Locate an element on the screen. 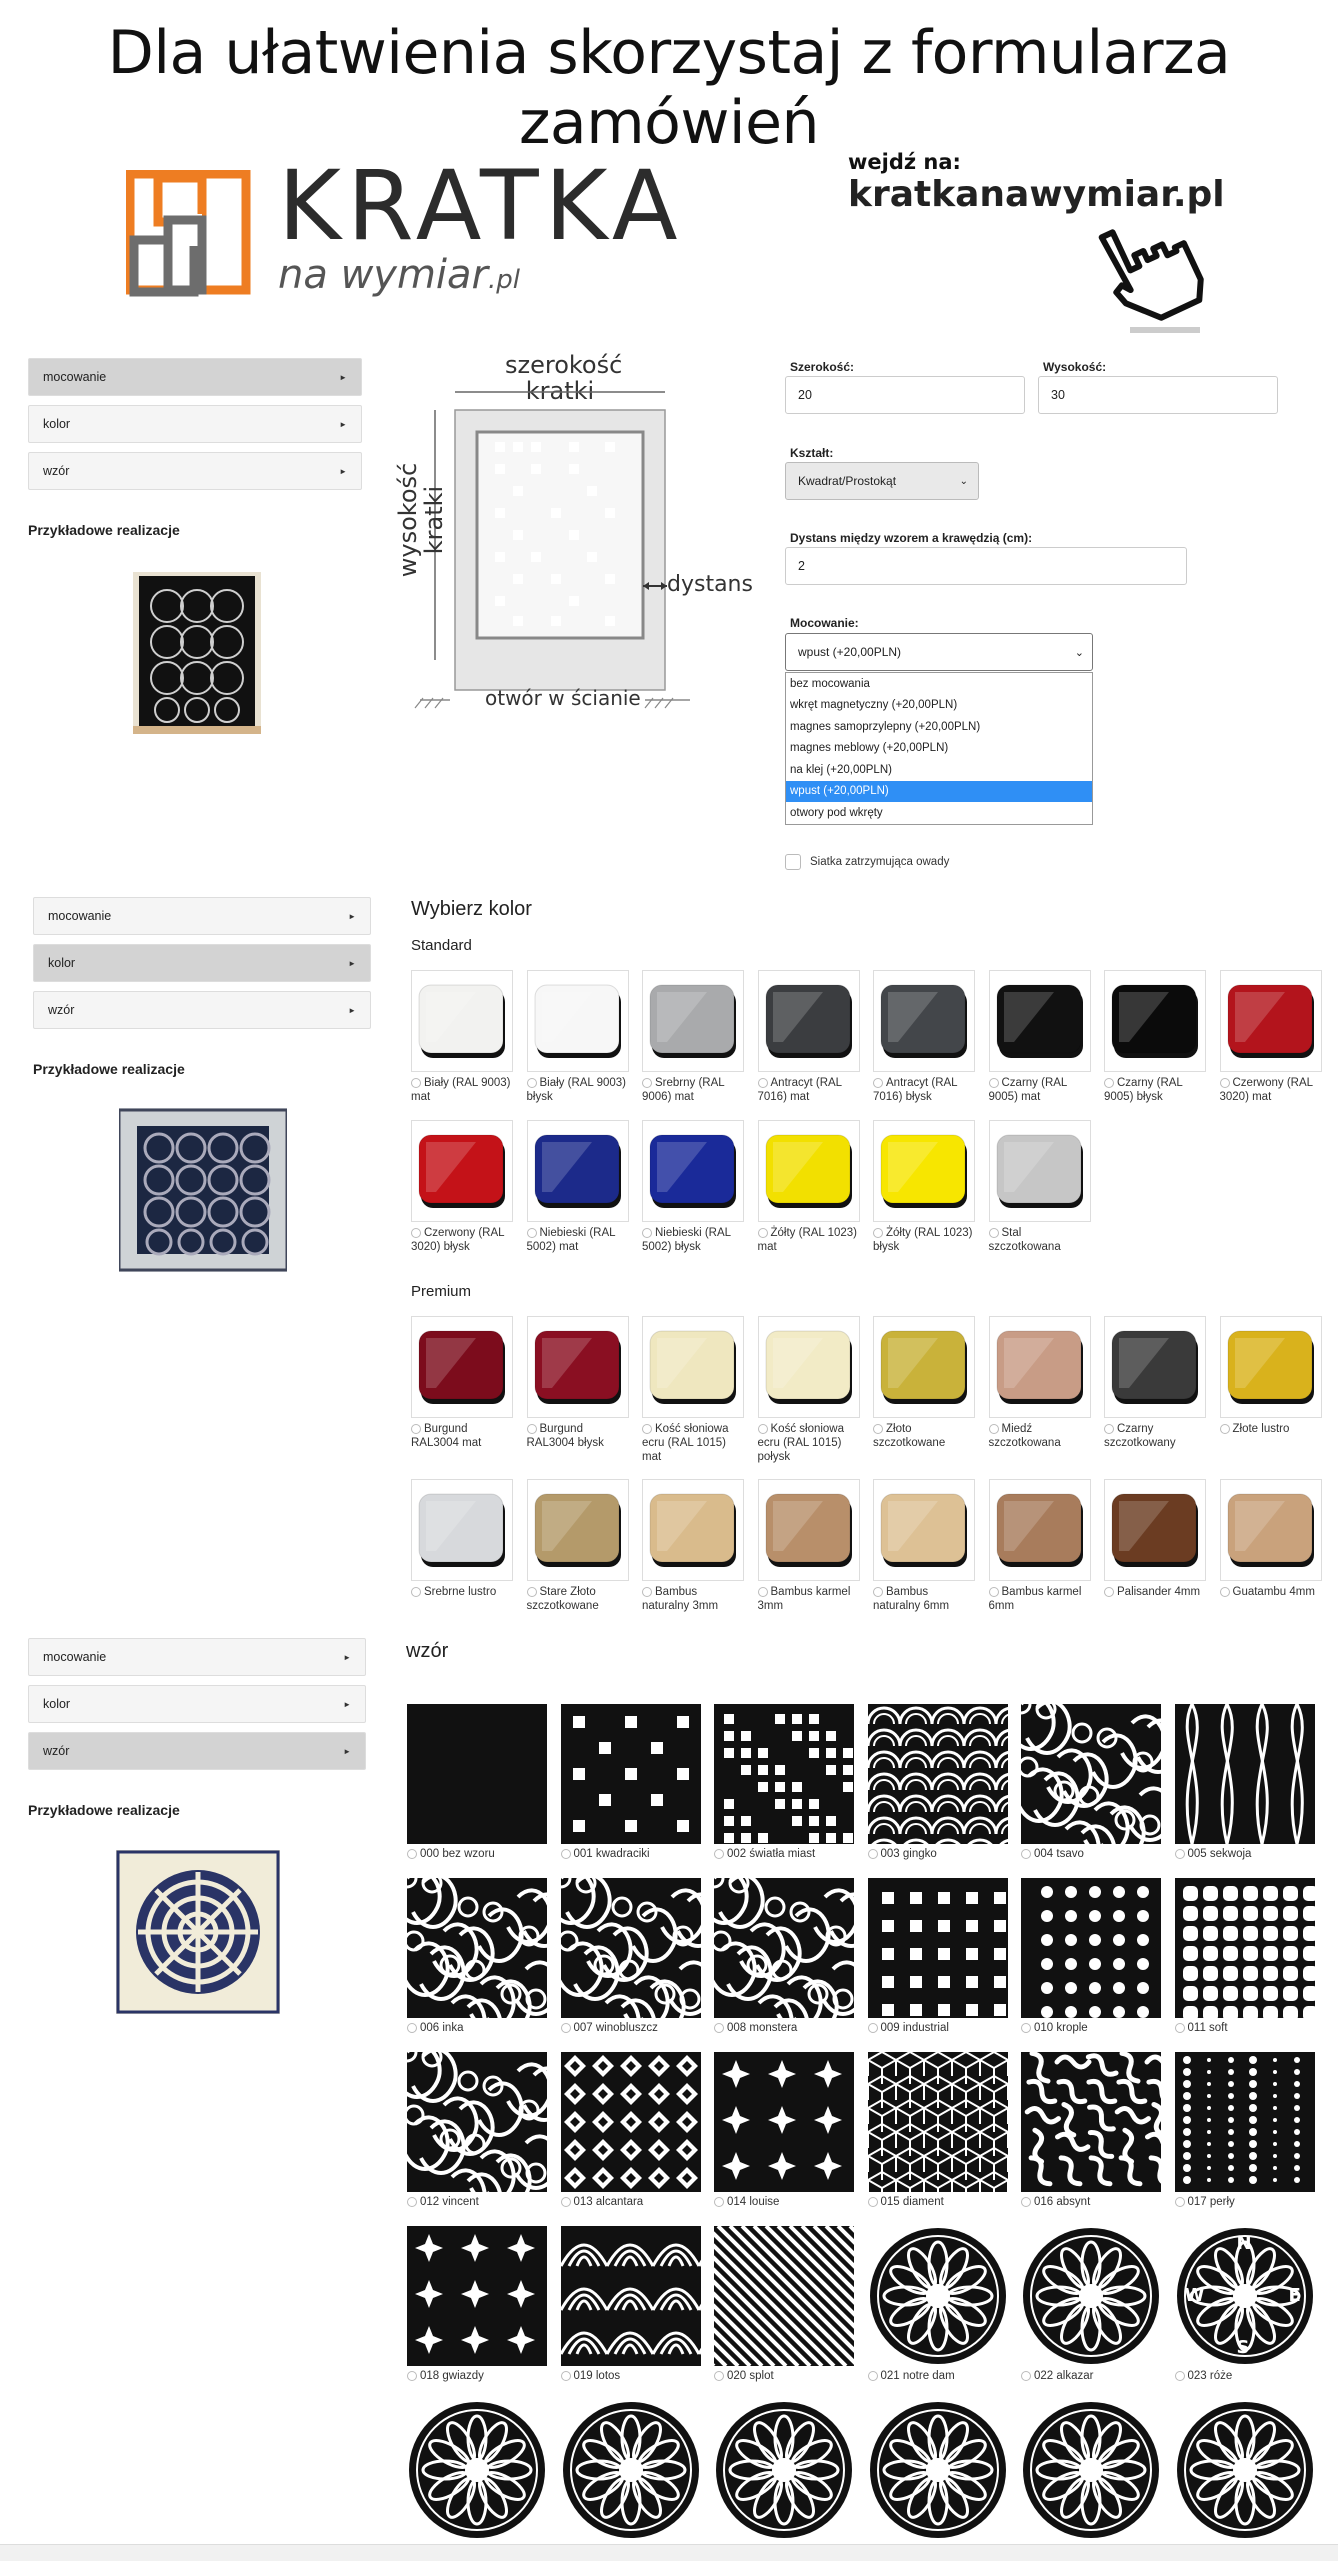 This screenshot has height=2561, width=1338. mount-option: wkręt magnetyczny (+20,00PLN) is located at coordinates (939, 706).